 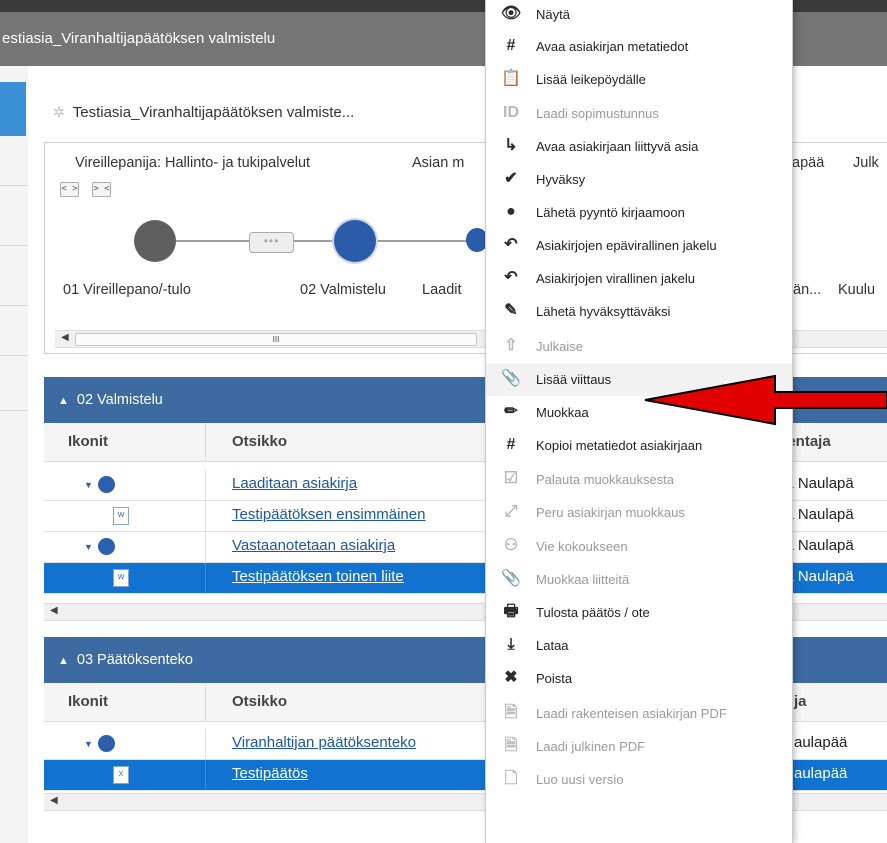 What do you see at coordinates (639, 79) in the screenshot?
I see `menu-item-clipboard: 📋 Lisää leikepöydälle` at bounding box center [639, 79].